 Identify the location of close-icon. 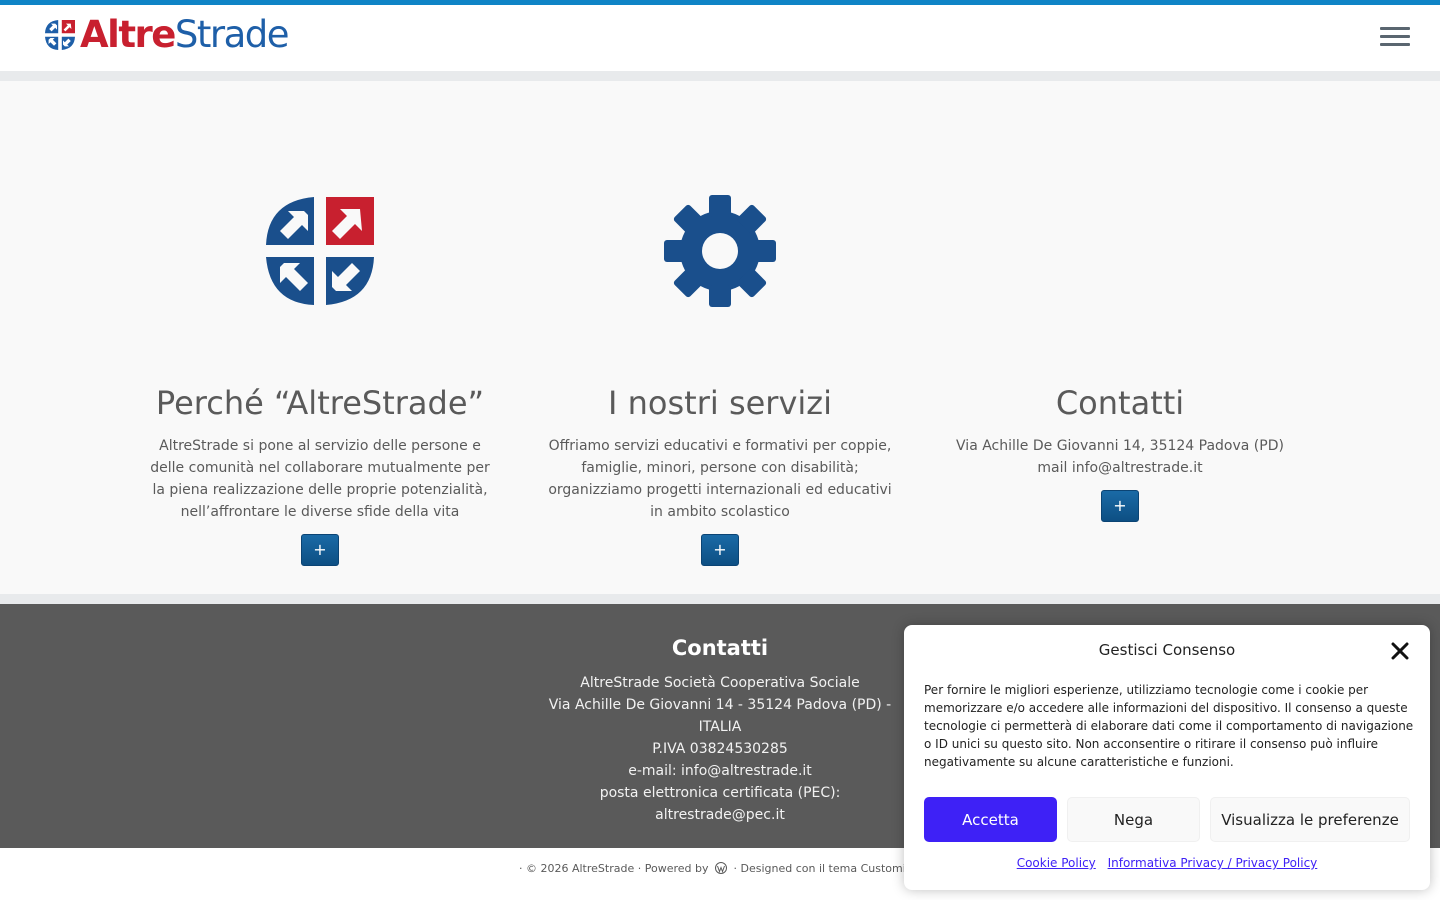
(1400, 651).